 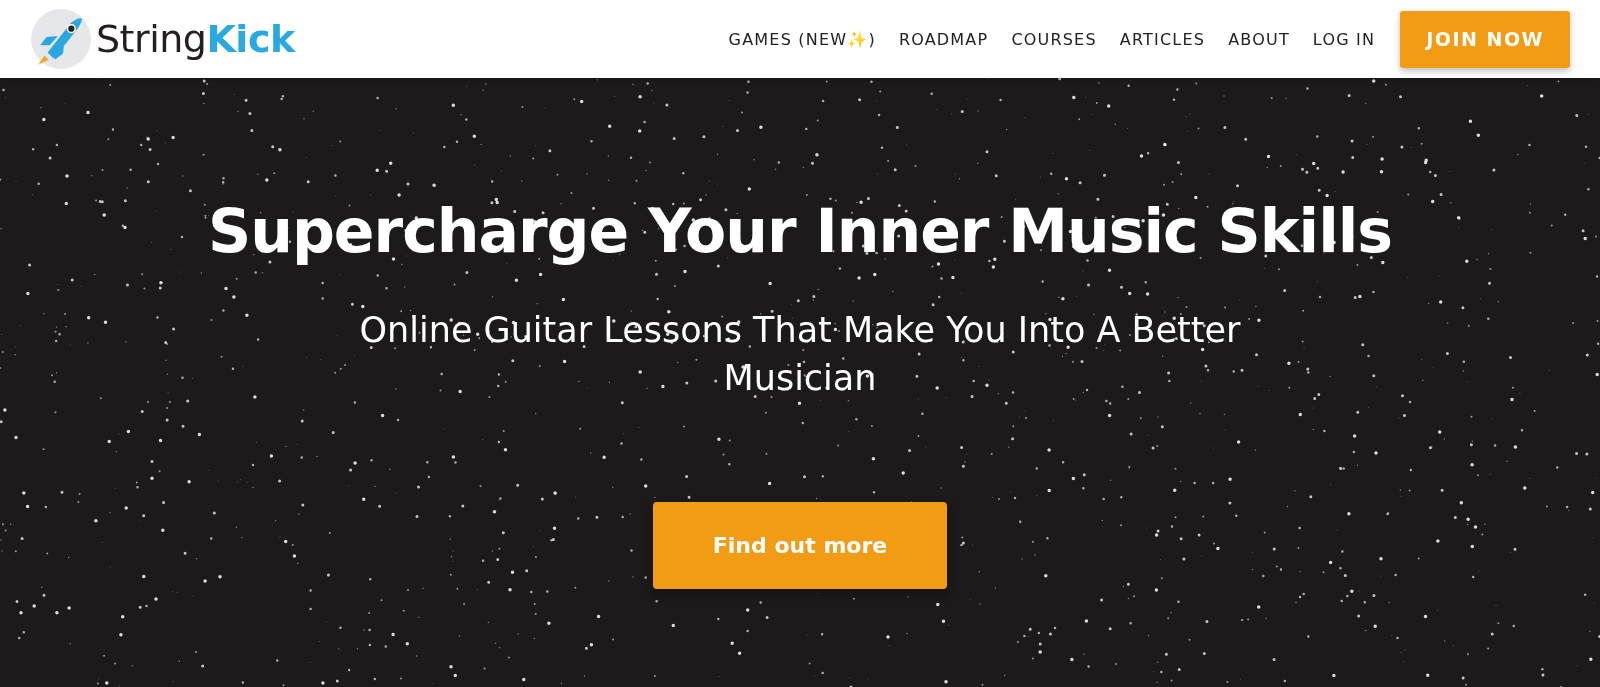 What do you see at coordinates (800, 354) in the screenshot?
I see `hero-subtitle: Online Guitar Lessons That Make You Into A Better Musician` at bounding box center [800, 354].